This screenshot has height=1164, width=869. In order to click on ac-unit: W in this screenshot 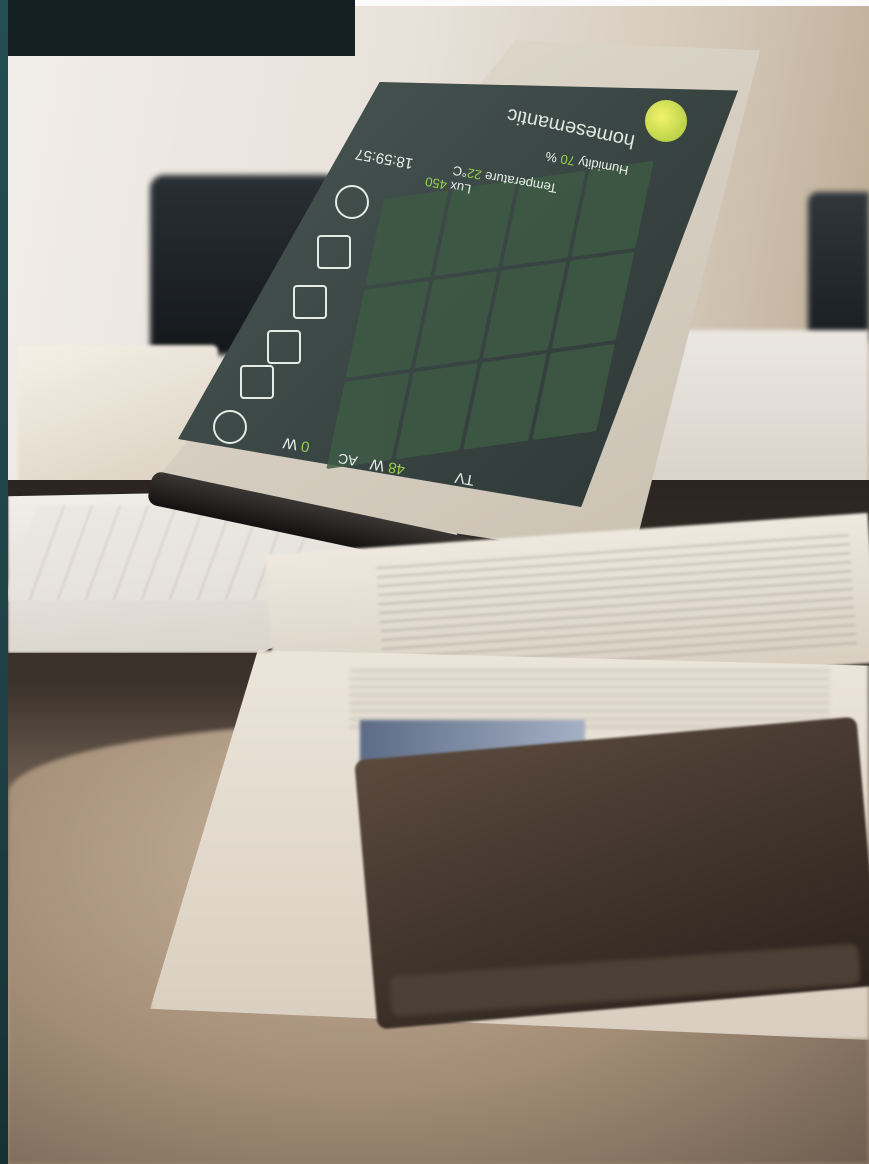, I will do `click(290, 443)`.